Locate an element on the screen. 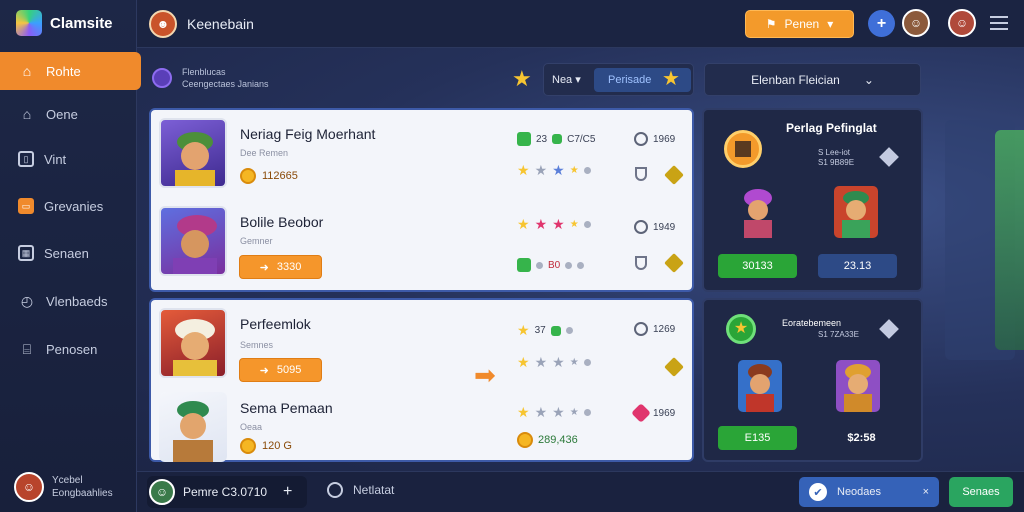  item-subtitle: Gemner is located at coordinates (256, 241).